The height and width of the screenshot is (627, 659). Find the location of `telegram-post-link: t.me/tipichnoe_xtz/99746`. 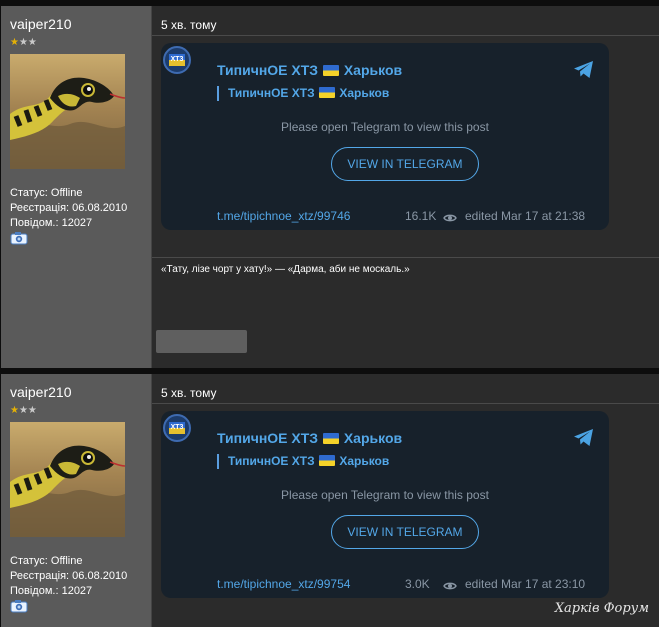

telegram-post-link: t.me/tipichnoe_xtz/99746 is located at coordinates (283, 216).